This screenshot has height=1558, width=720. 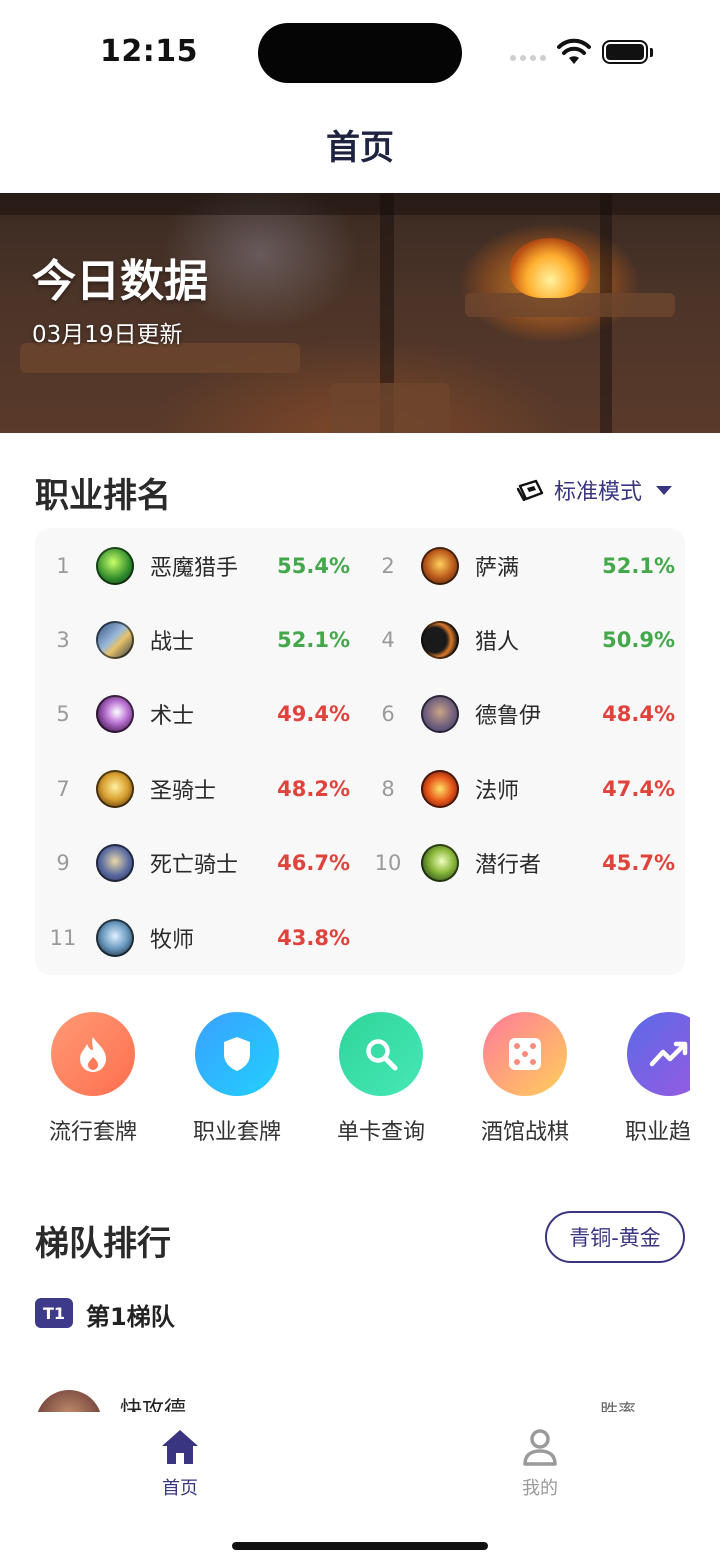 I want to click on class-name: 猎人, so click(x=497, y=642).